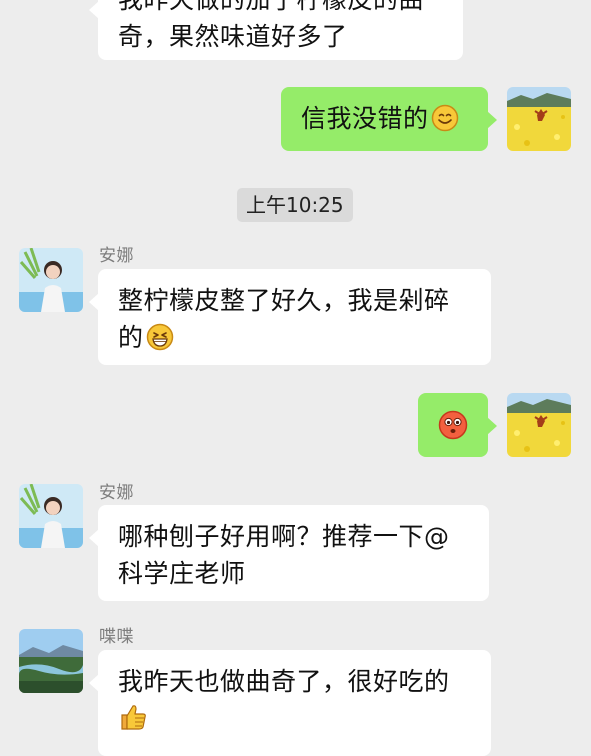 The height and width of the screenshot is (756, 591). Describe the element at coordinates (233, 36) in the screenshot. I see `message-text-line: 奇，果然味道好多了` at that location.